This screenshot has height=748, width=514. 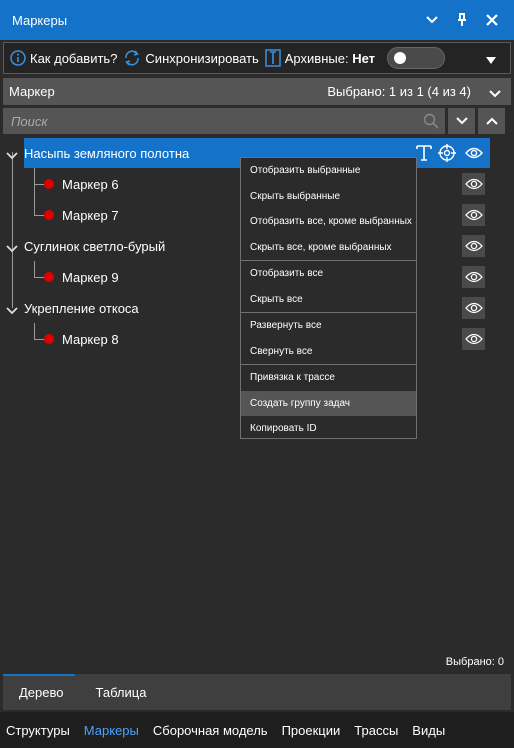 What do you see at coordinates (273, 58) in the screenshot?
I see `archive-icon` at bounding box center [273, 58].